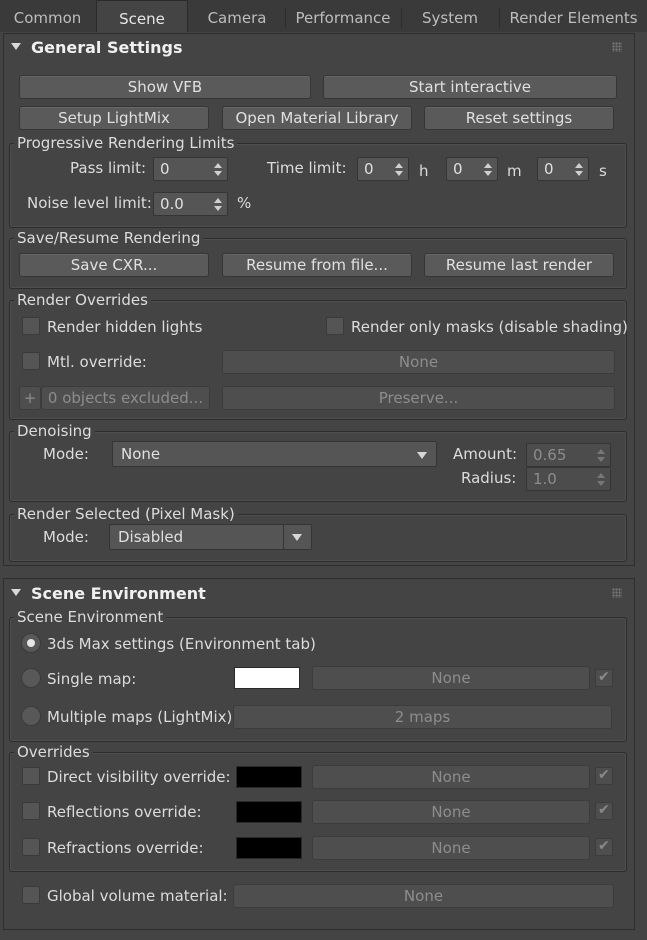  Describe the element at coordinates (31, 643) in the screenshot. I see `max-settings-radio` at that location.